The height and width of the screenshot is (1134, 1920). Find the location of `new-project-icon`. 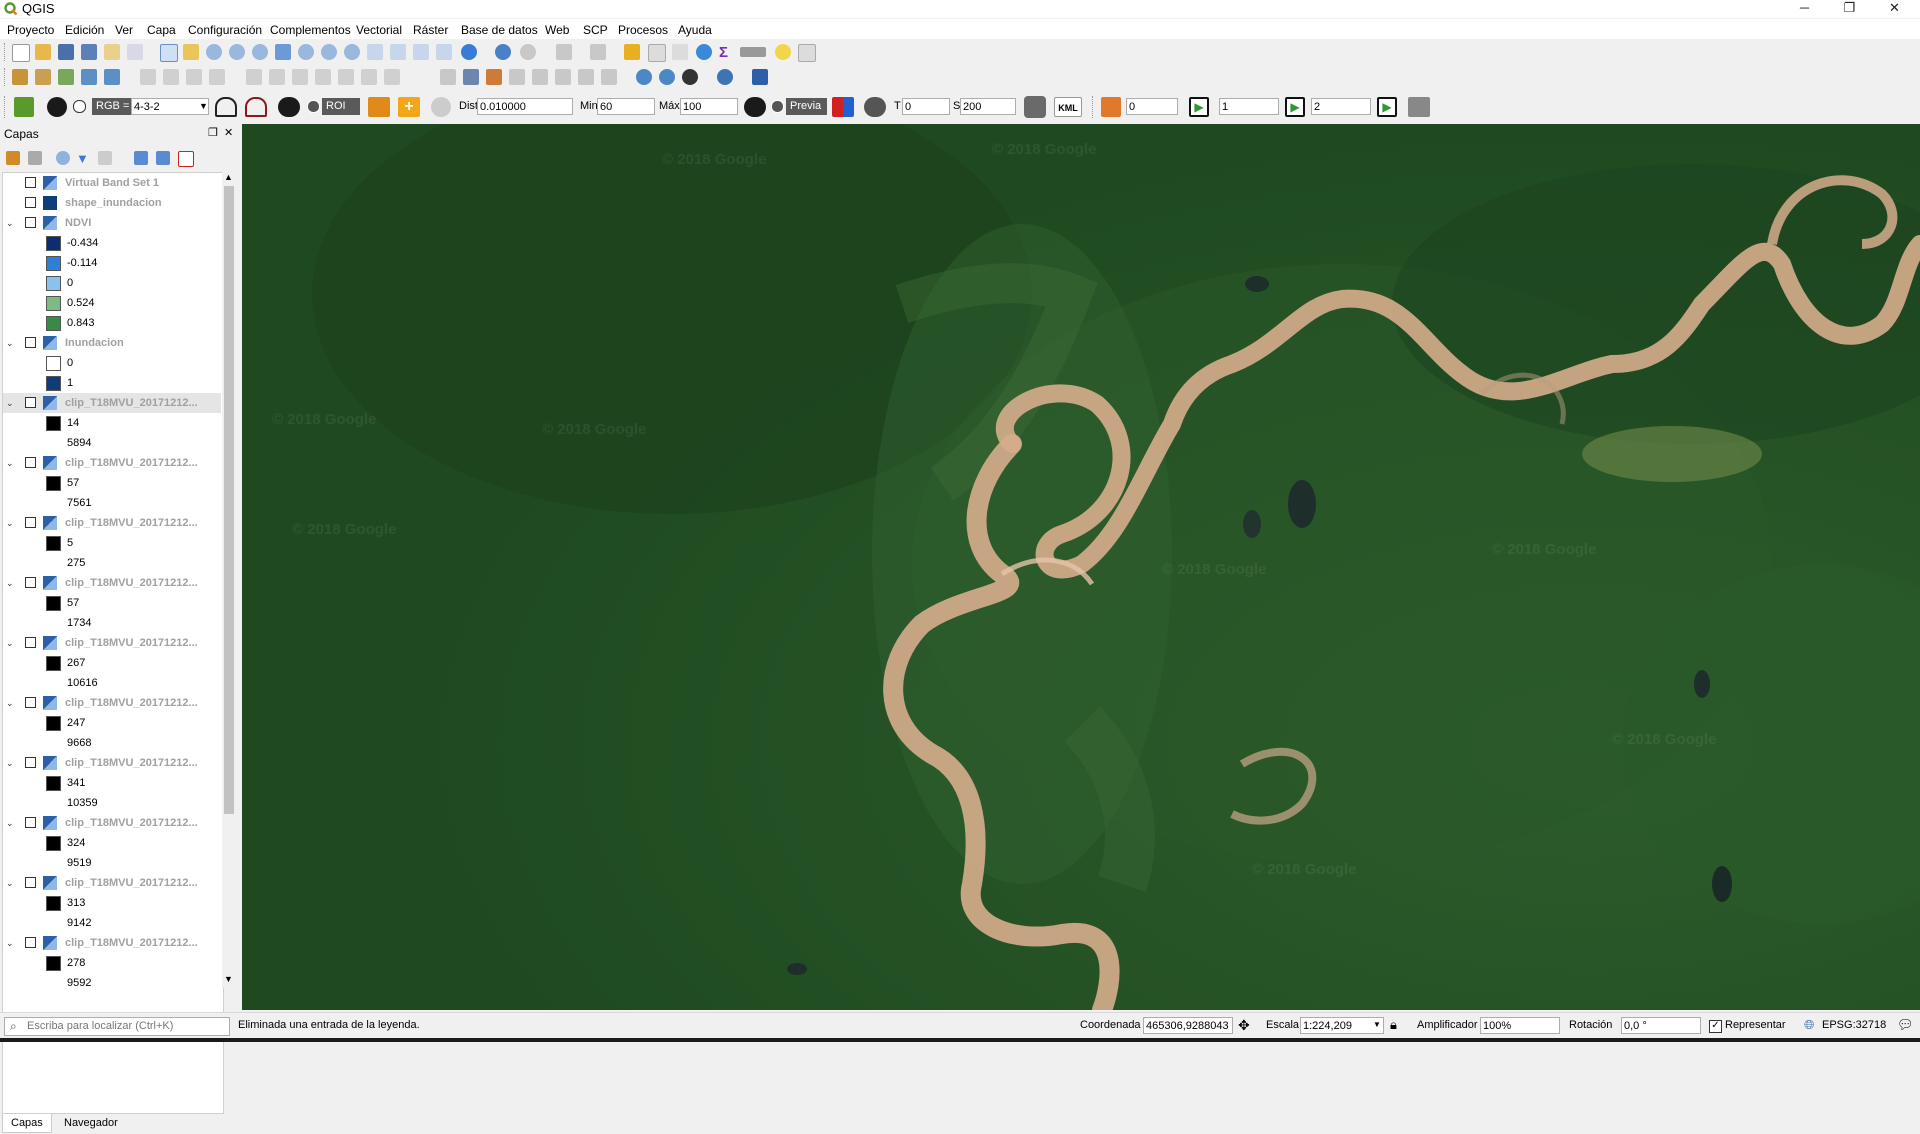

new-project-icon is located at coordinates (21, 53).